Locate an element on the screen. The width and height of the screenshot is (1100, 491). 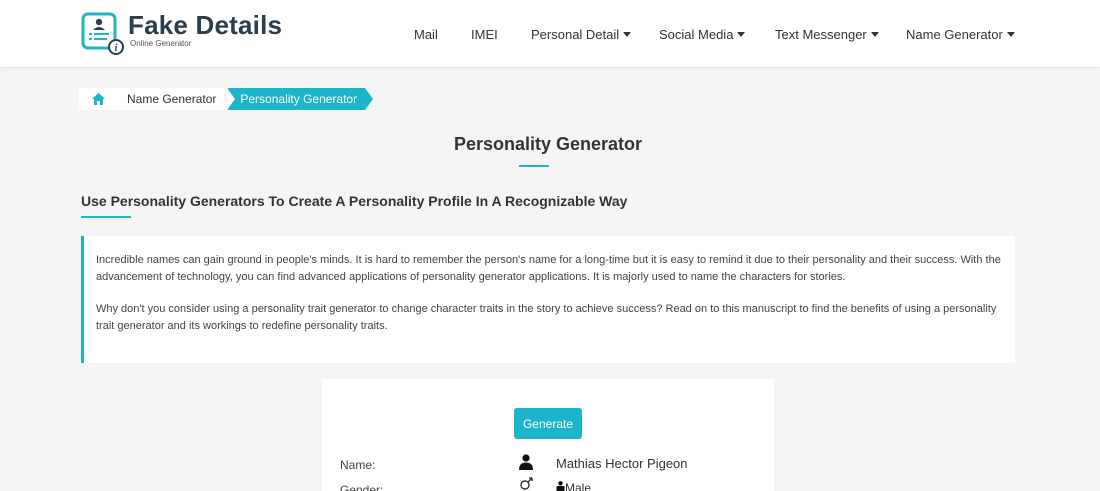
gender-label: Gender: is located at coordinates (362, 487).